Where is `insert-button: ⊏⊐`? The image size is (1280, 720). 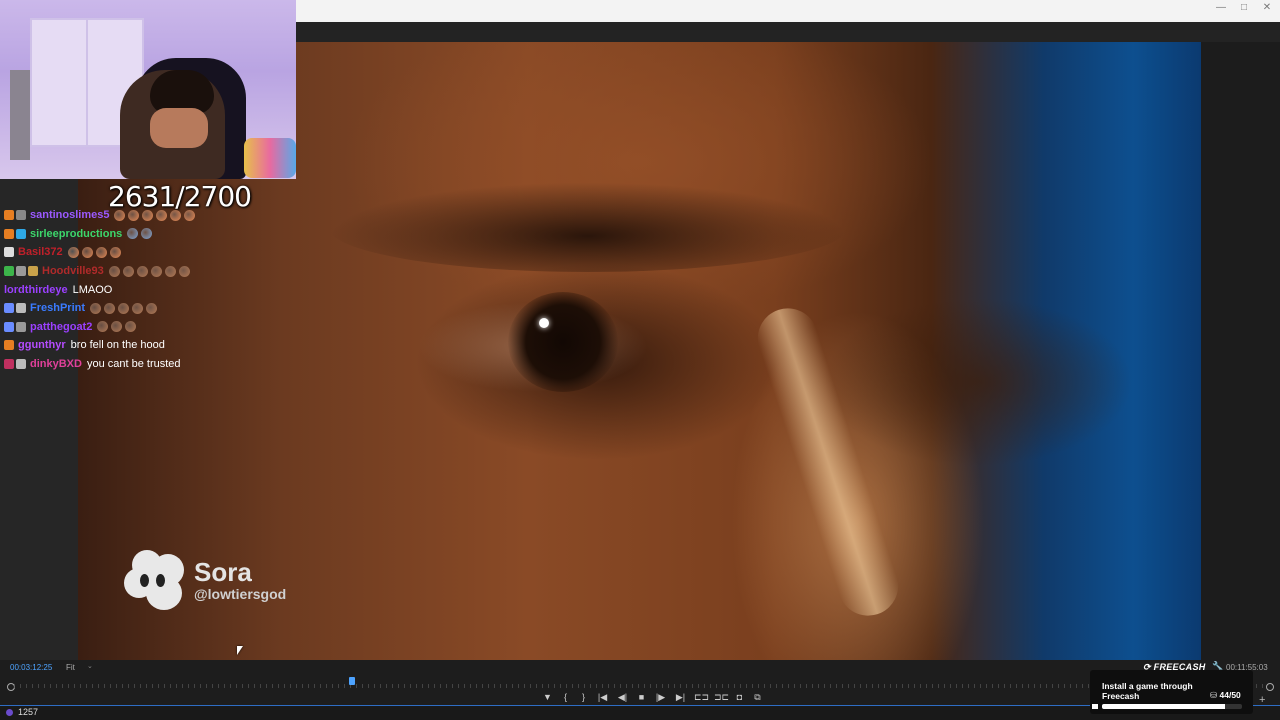
insert-button: ⊏⊐ is located at coordinates (701, 697).